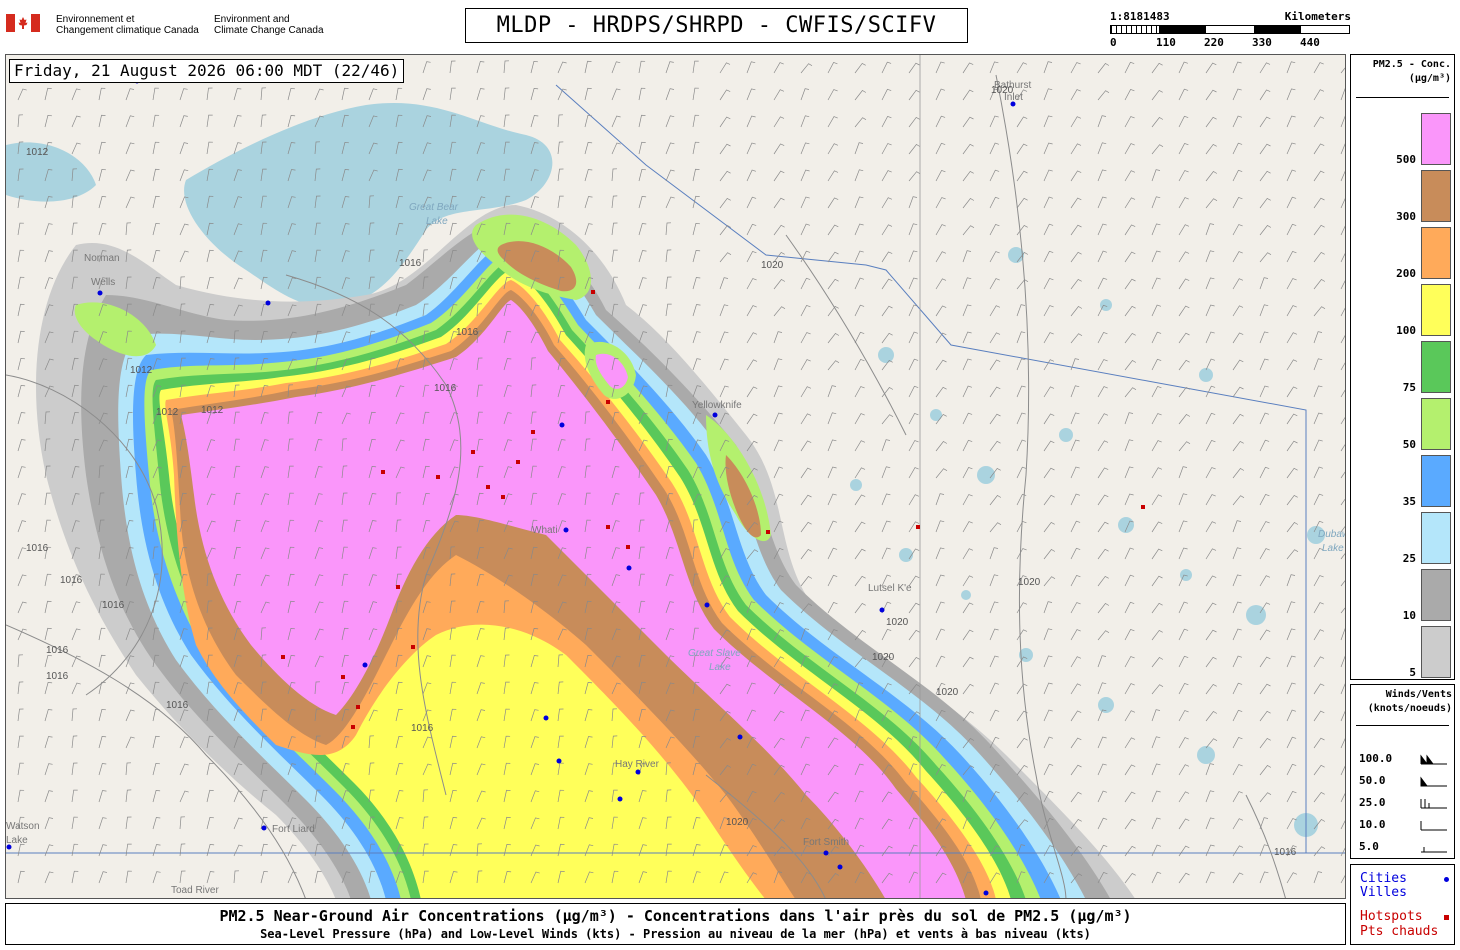 The image size is (1460, 950). Describe the element at coordinates (1140, 16) in the screenshot. I see `scale-ratio: 1:8181483` at that location.